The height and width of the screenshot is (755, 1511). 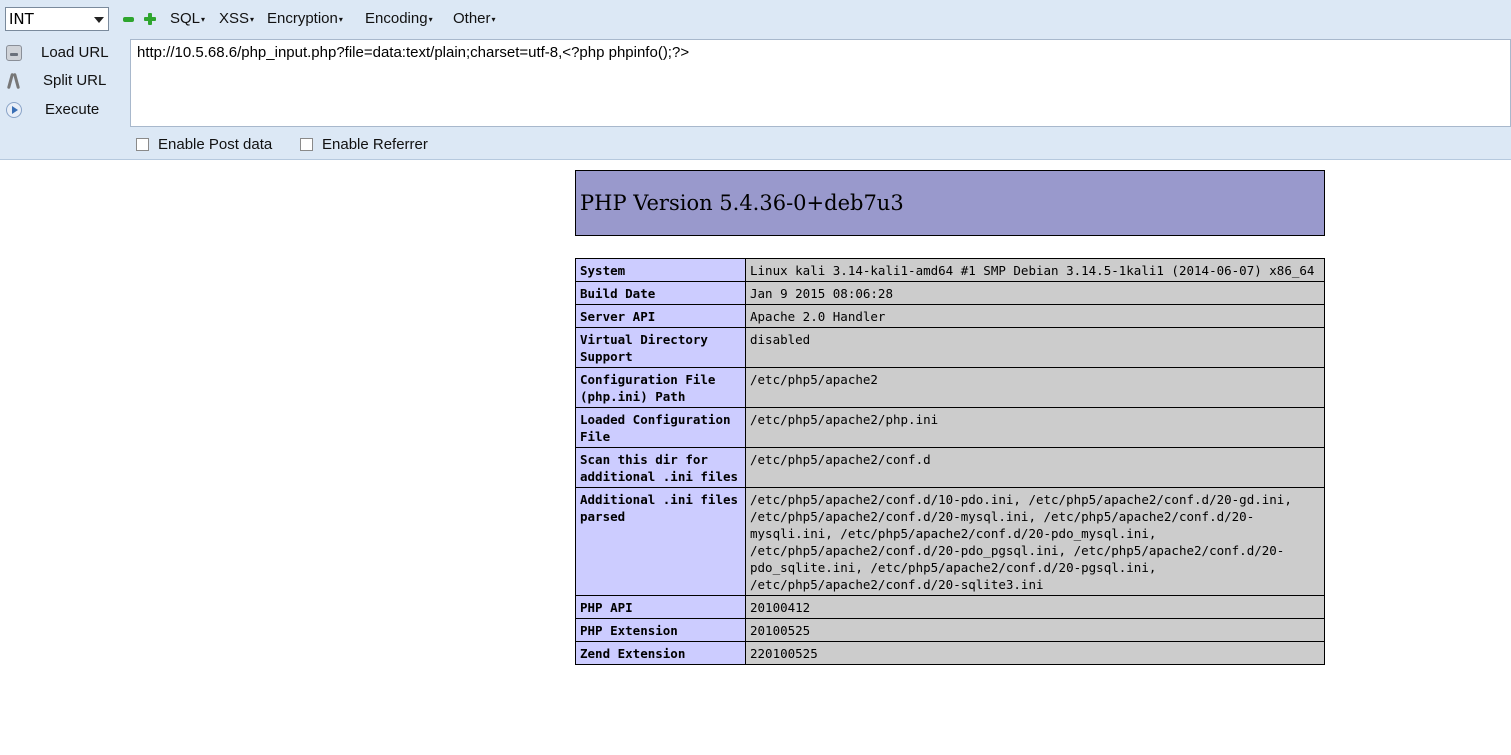 What do you see at coordinates (150, 19) in the screenshot?
I see `increase-icon` at bounding box center [150, 19].